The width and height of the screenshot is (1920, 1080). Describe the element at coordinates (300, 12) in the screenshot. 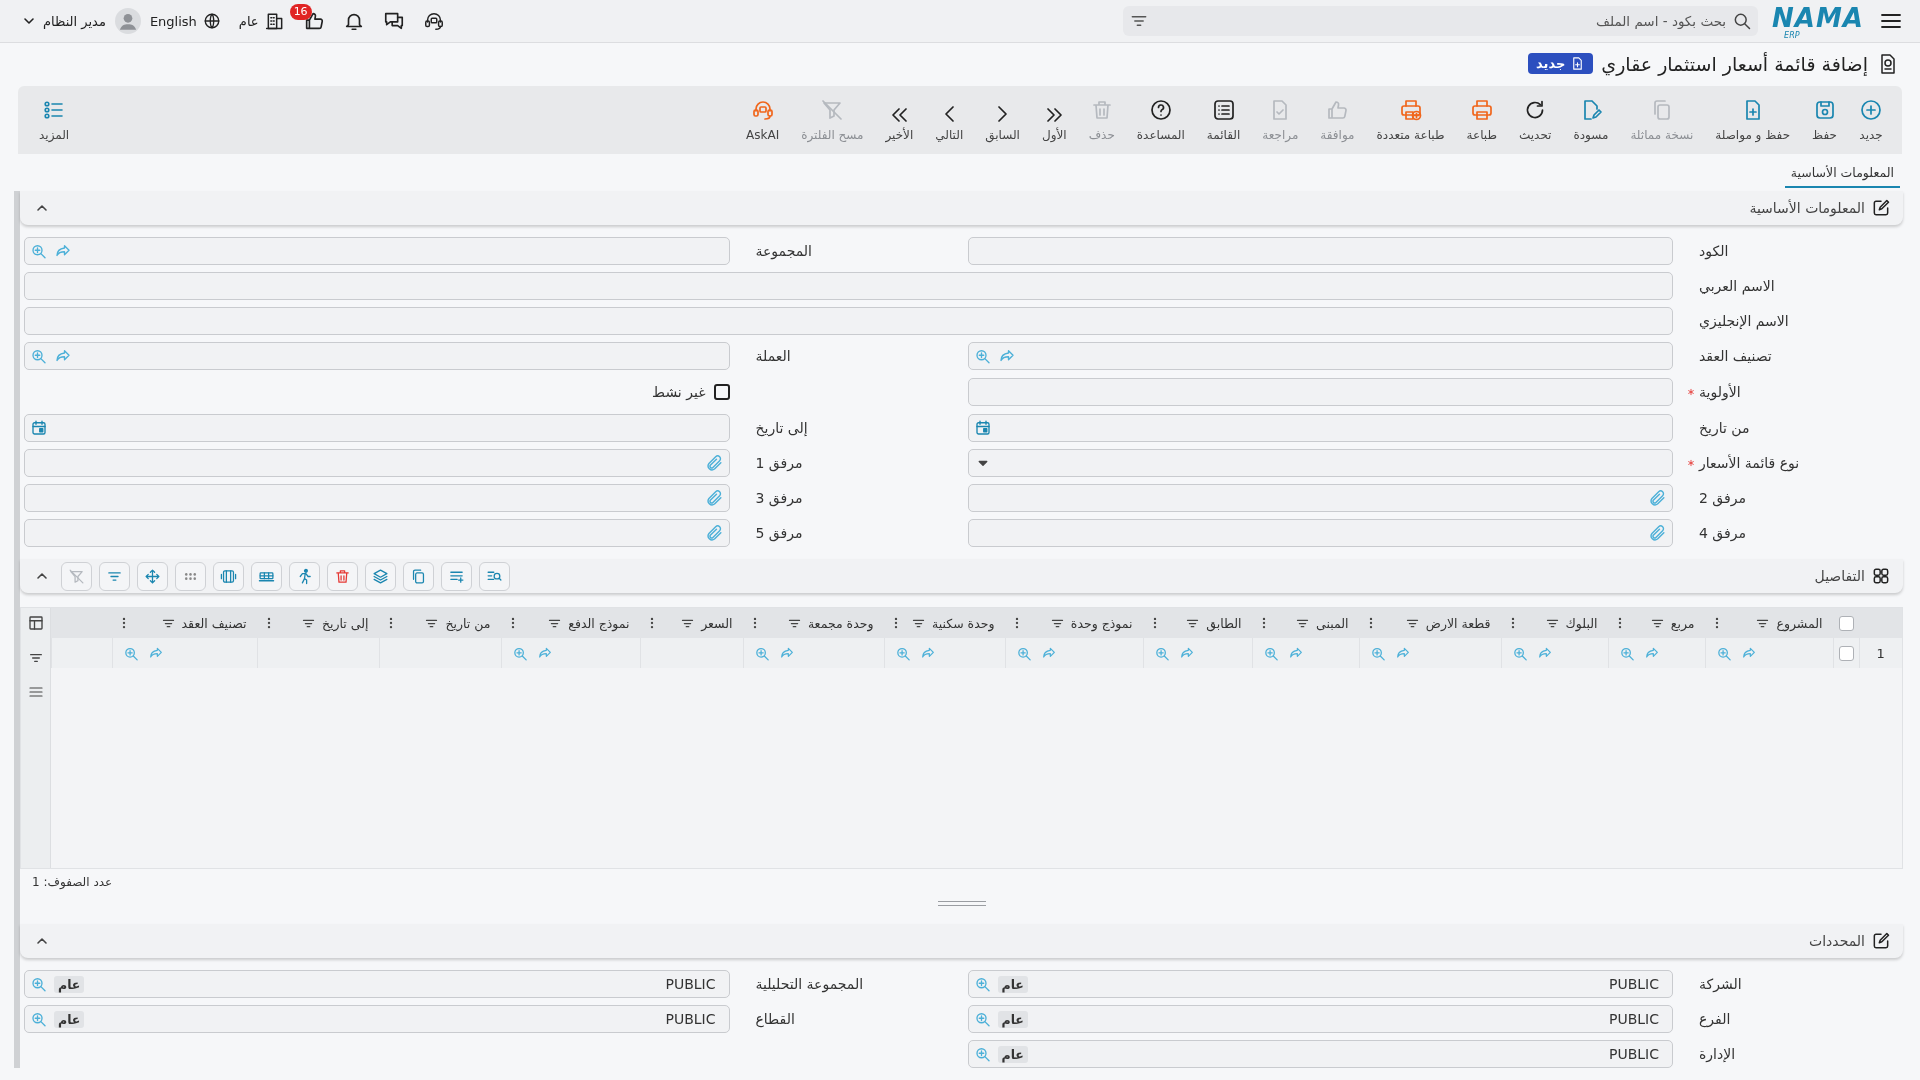

I see `notification-badge: 16` at that location.